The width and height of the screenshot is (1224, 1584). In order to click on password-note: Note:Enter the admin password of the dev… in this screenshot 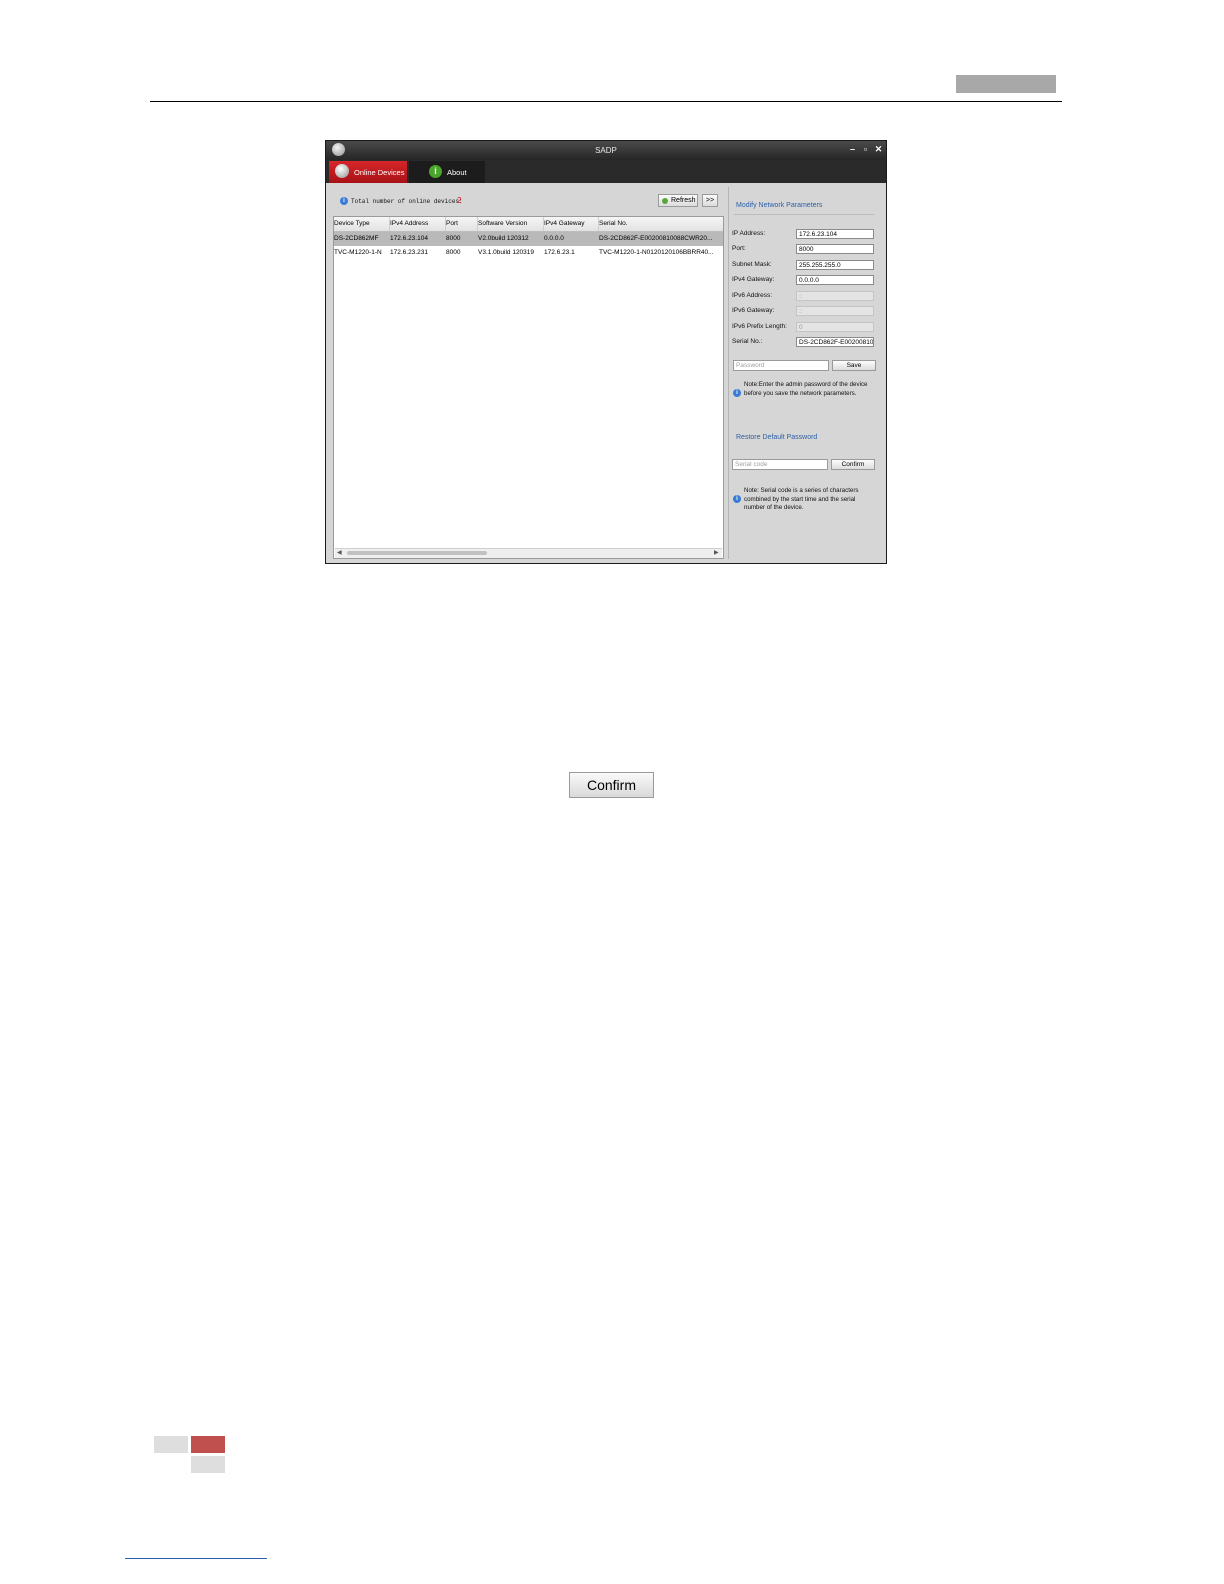, I will do `click(806, 389)`.